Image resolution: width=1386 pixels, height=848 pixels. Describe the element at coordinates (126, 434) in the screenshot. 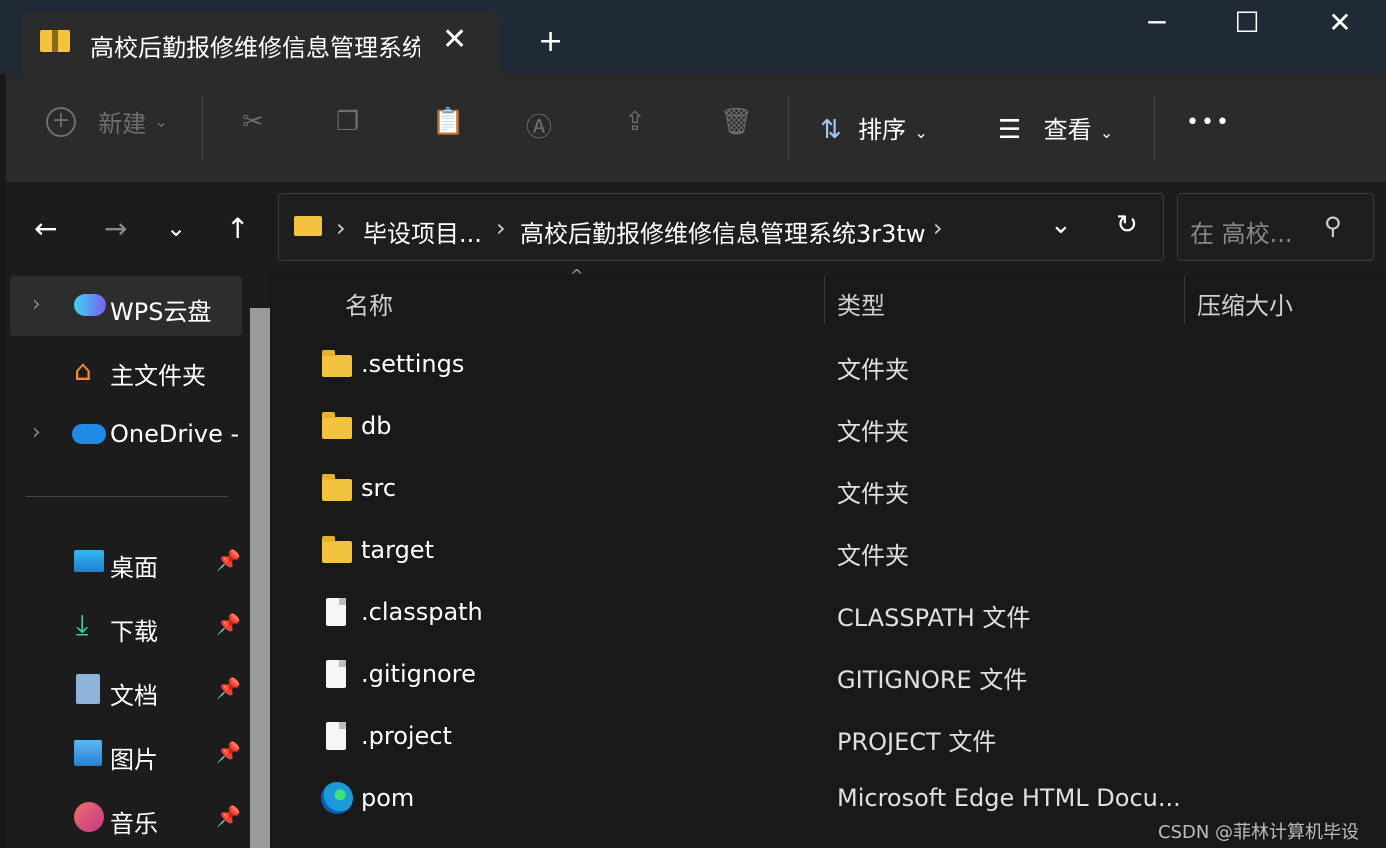

I see `sidebar-item-onedrive: › OneDrive -` at that location.